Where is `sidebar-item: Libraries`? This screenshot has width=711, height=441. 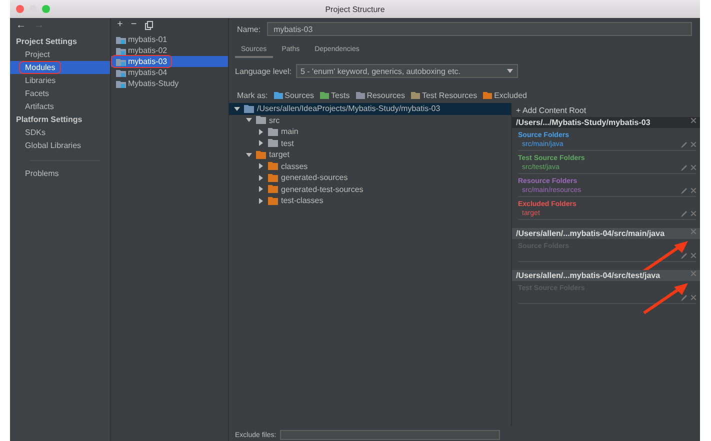
sidebar-item: Libraries is located at coordinates (60, 80).